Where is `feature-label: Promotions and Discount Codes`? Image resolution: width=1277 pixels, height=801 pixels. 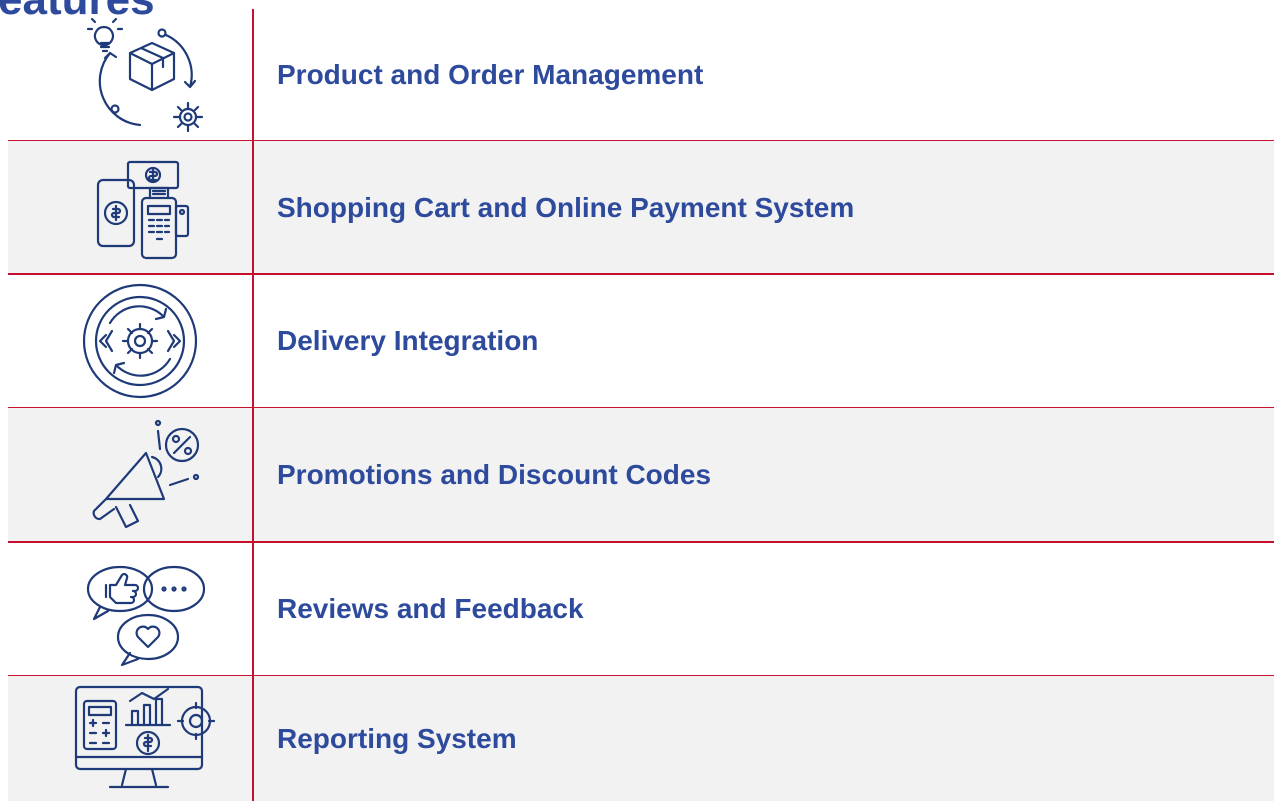
feature-label: Promotions and Discount Codes is located at coordinates (494, 474).